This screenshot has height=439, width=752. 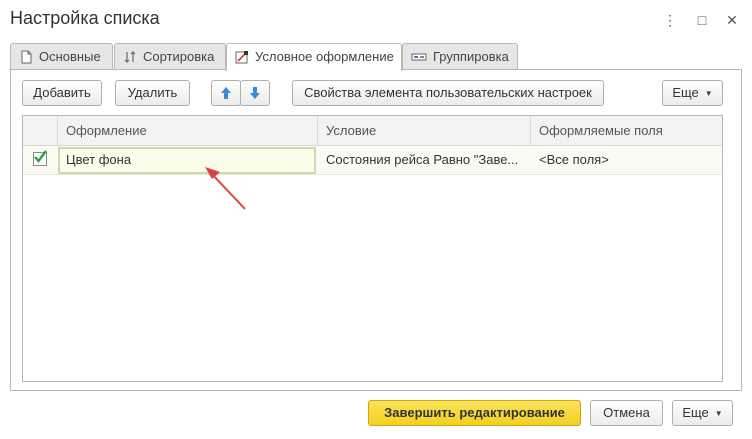 I want to click on page-icon, so click(x=26, y=57).